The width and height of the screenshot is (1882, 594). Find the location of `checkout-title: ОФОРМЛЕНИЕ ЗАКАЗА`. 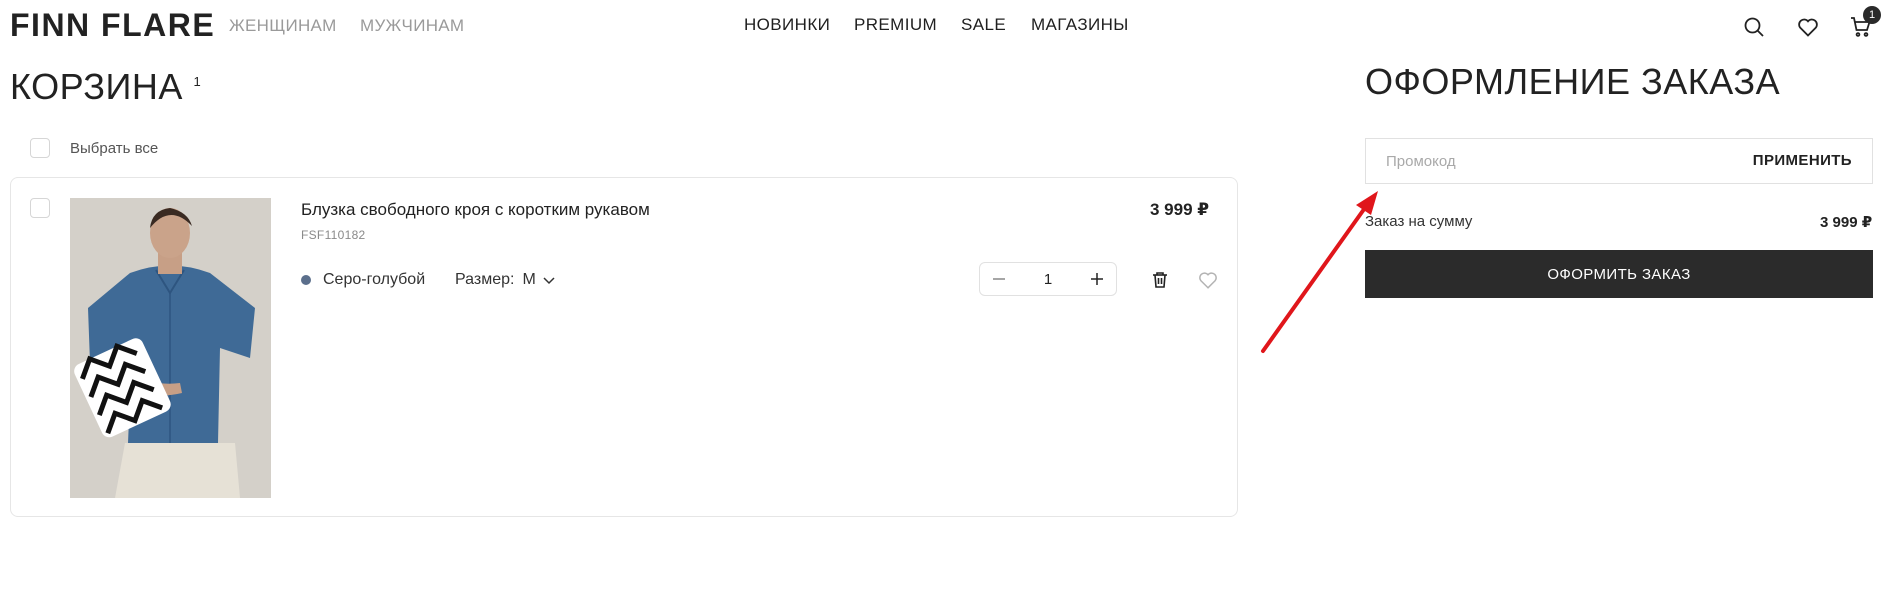

checkout-title: ОФОРМЛЕНИЕ ЗАКАЗА is located at coordinates (1573, 81).